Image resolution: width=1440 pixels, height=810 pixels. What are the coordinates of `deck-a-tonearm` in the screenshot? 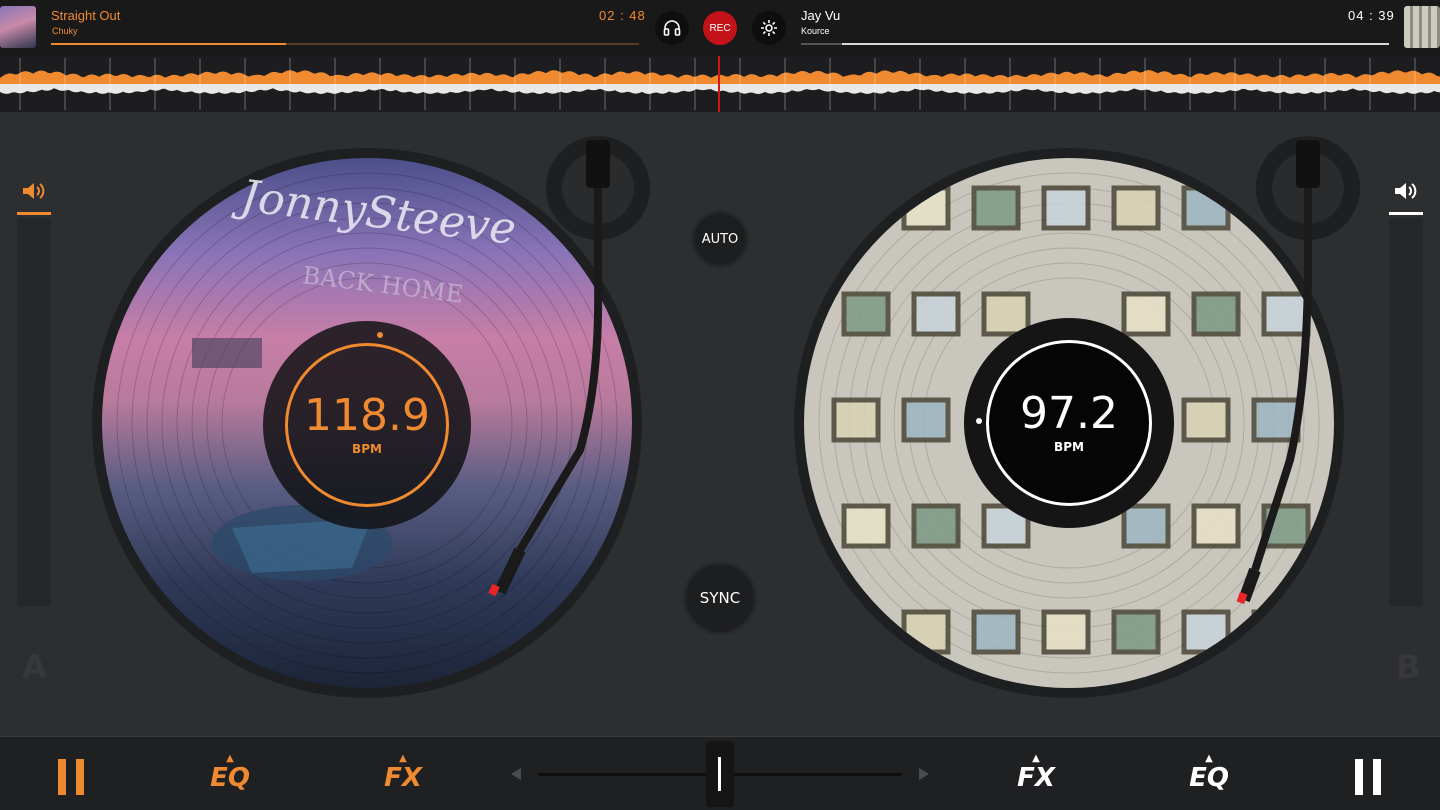 It's located at (580, 370).